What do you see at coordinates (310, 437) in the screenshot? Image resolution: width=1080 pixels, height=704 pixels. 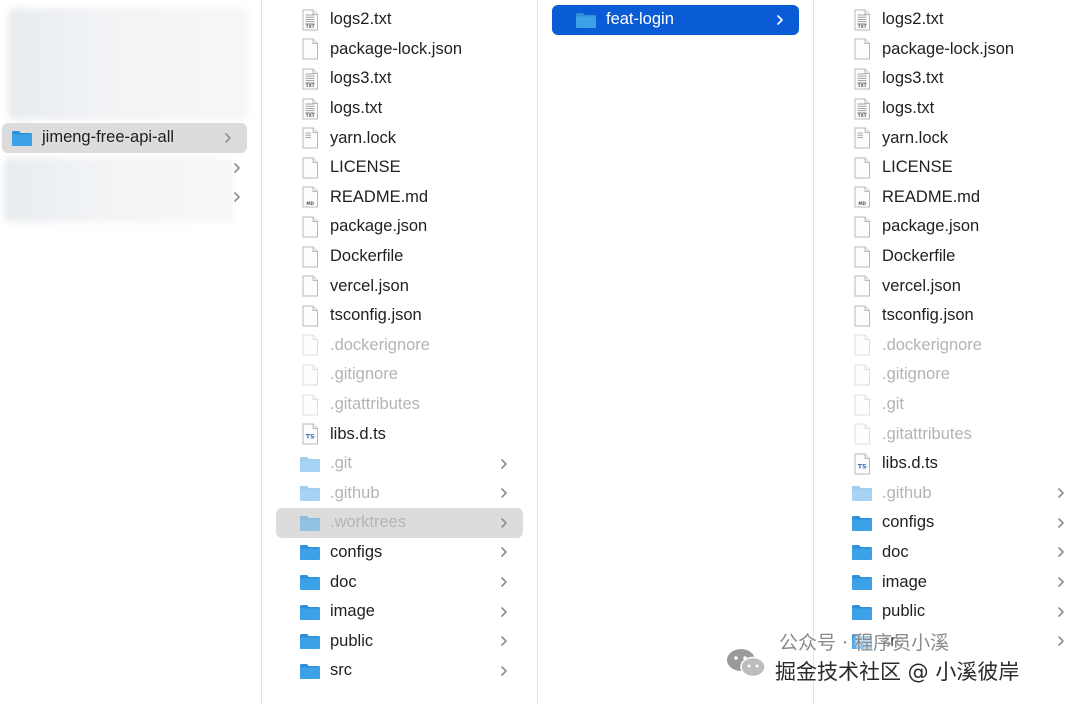 I see `svg-text: TS` at bounding box center [310, 437].